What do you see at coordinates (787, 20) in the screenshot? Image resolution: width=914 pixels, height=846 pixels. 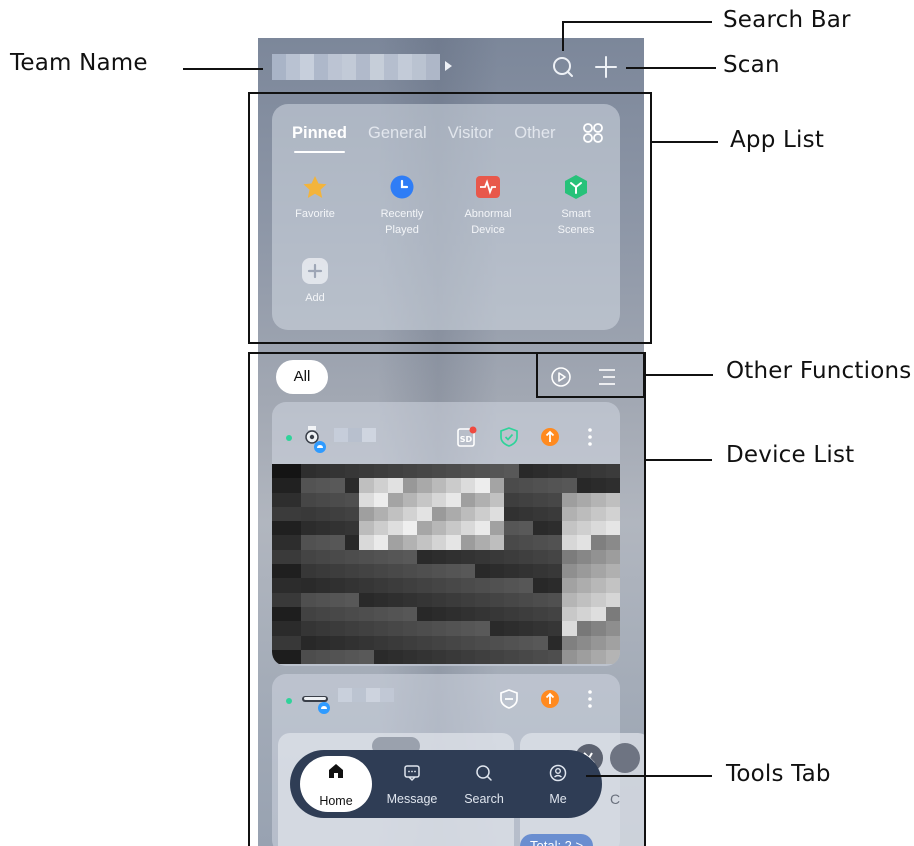 I see `annotation-search-bar: Search Bar` at bounding box center [787, 20].